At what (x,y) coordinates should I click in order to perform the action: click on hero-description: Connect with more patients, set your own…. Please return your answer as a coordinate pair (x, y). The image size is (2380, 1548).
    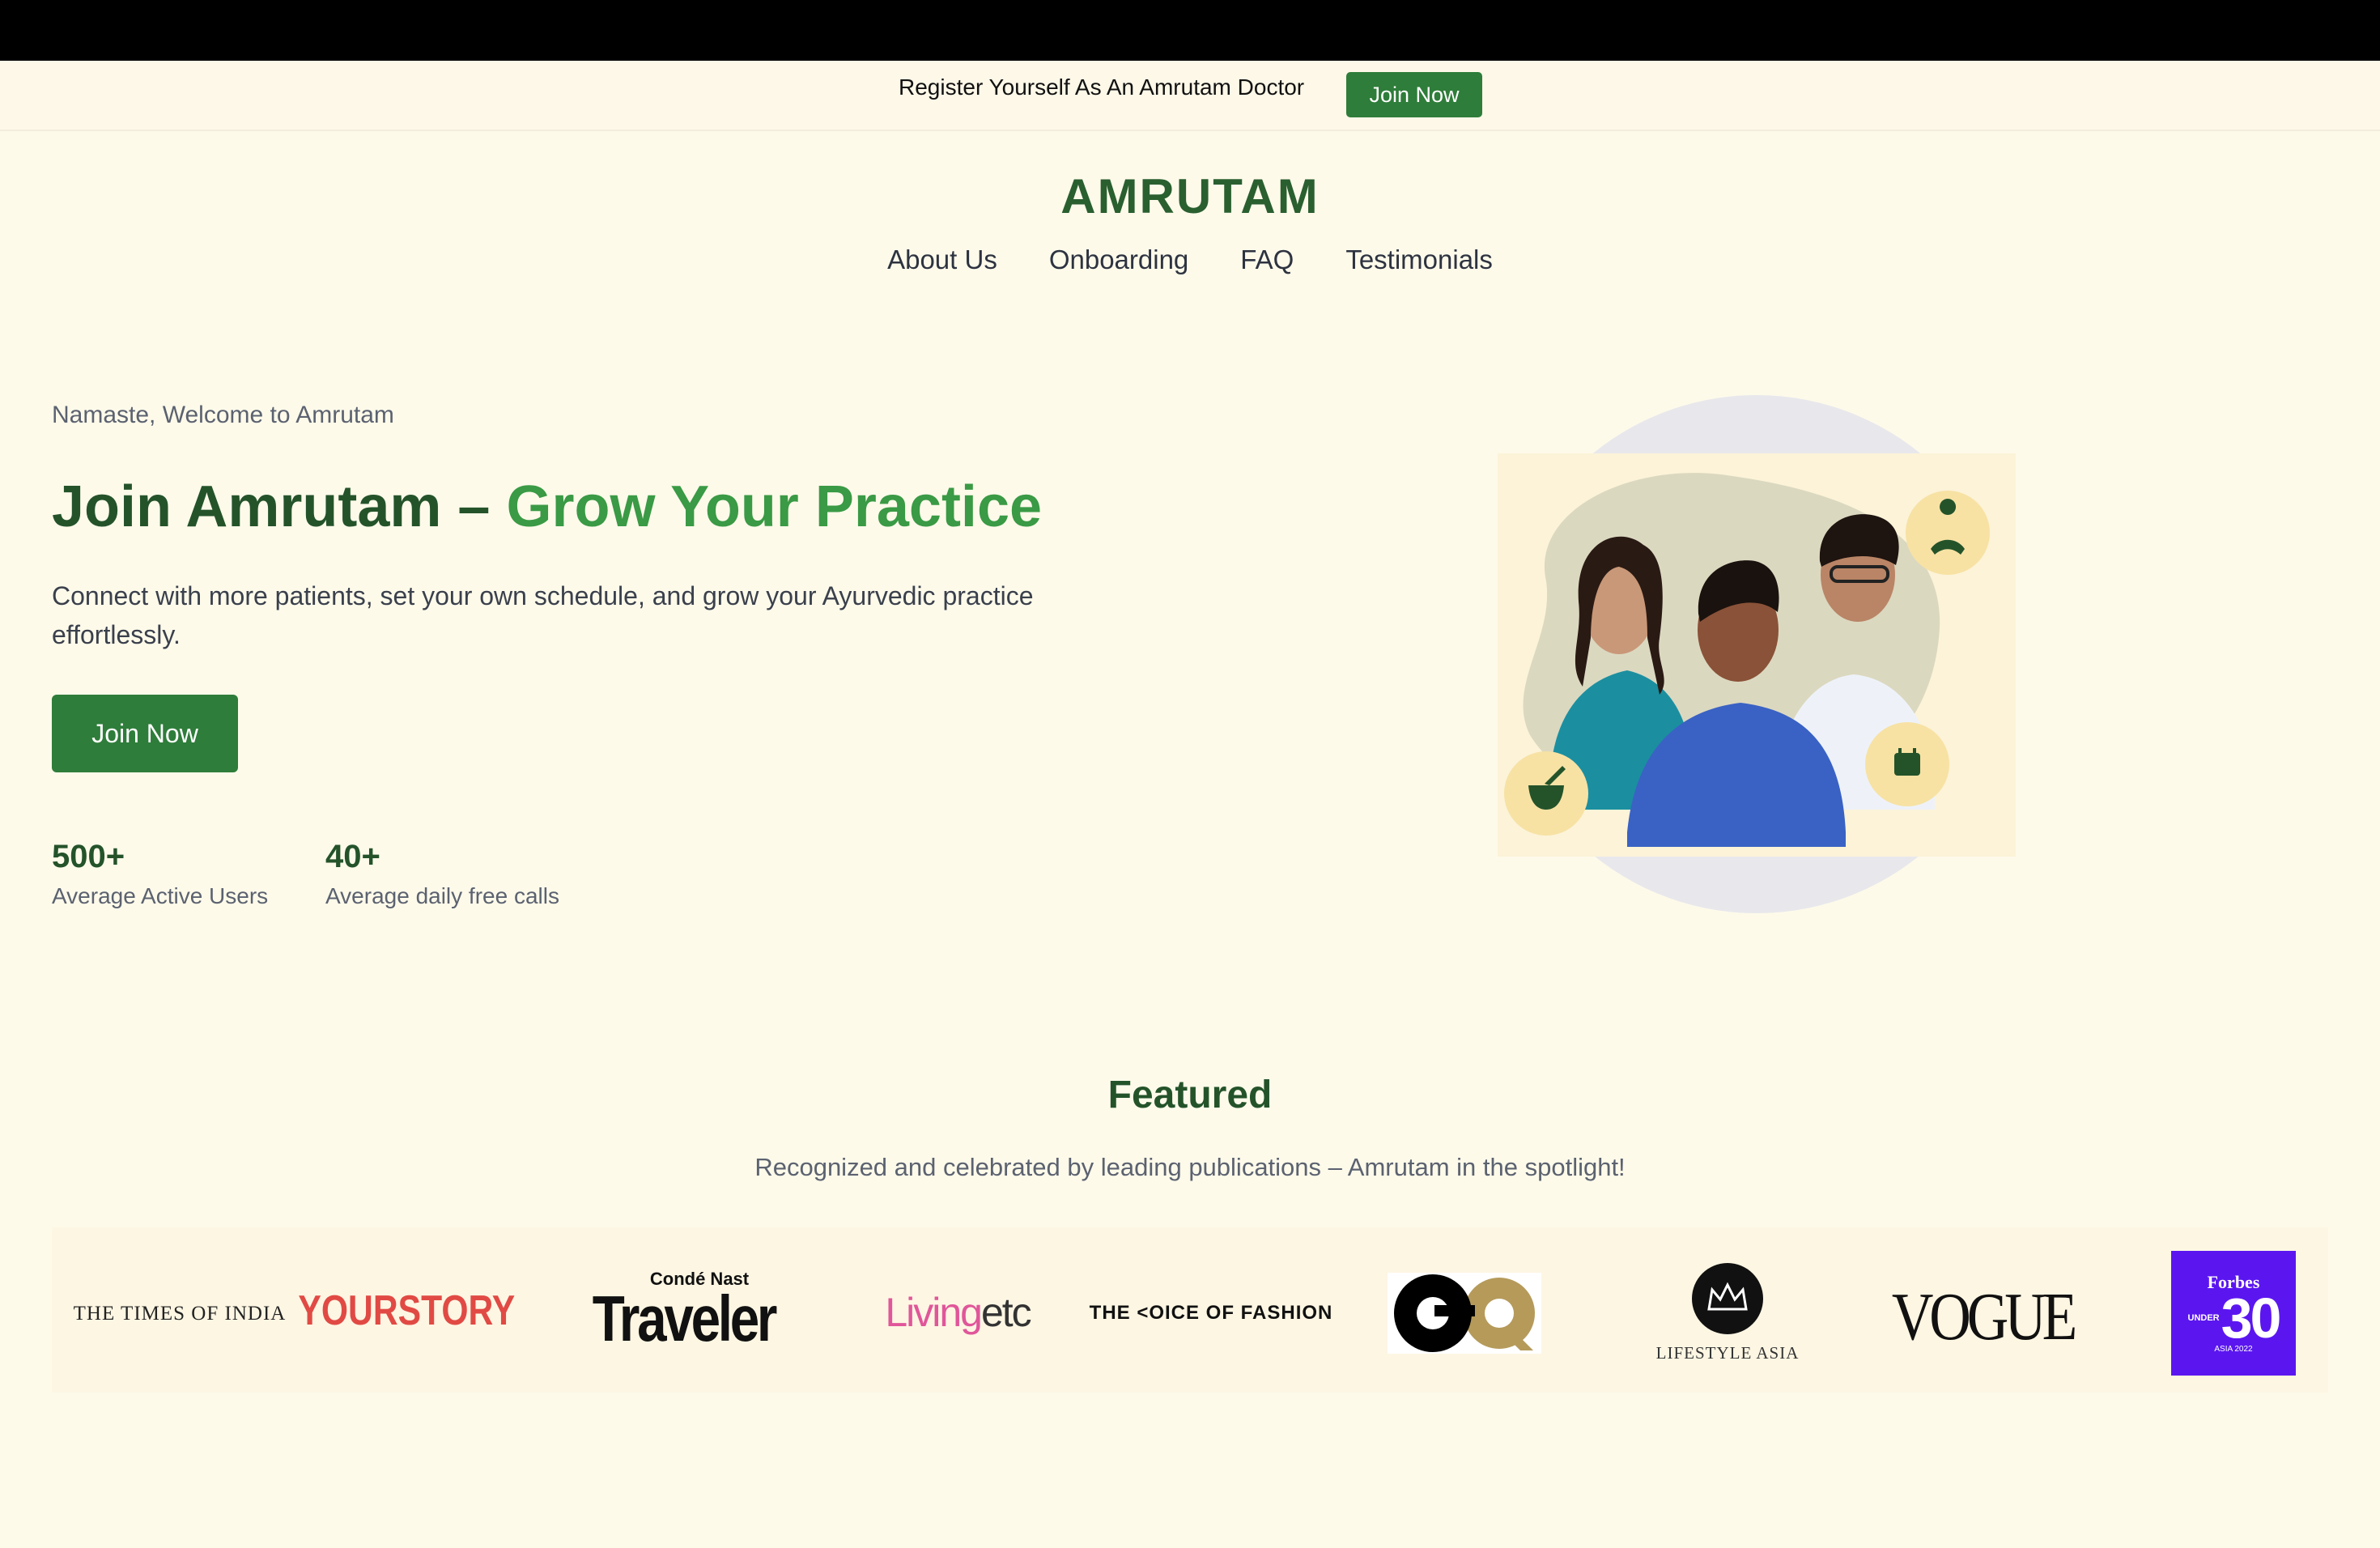
    Looking at the image, I should click on (543, 615).